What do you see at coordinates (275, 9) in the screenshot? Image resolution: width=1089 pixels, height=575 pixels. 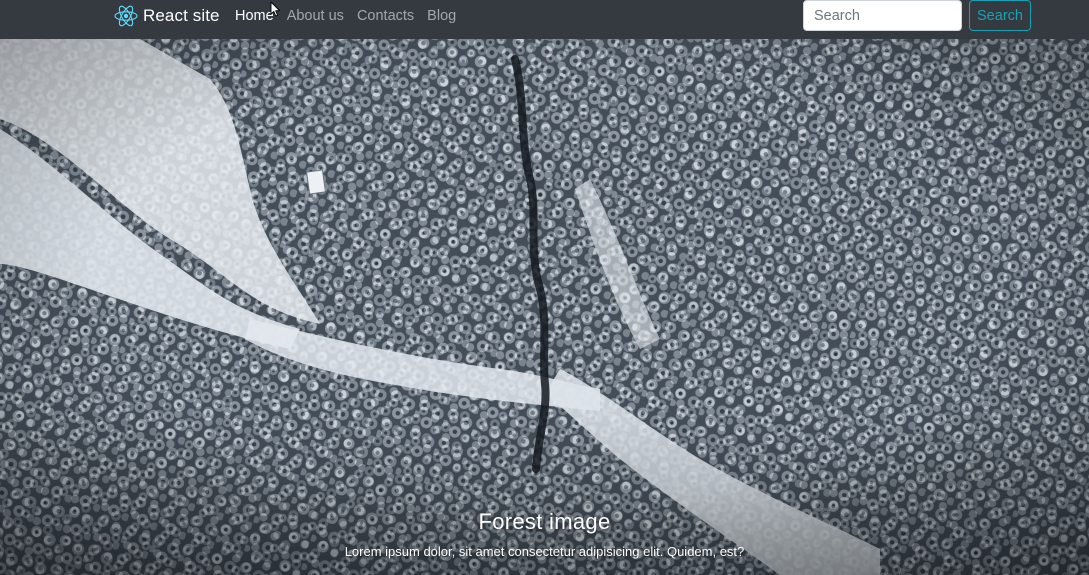 I see `mouse-pointer-icon` at bounding box center [275, 9].